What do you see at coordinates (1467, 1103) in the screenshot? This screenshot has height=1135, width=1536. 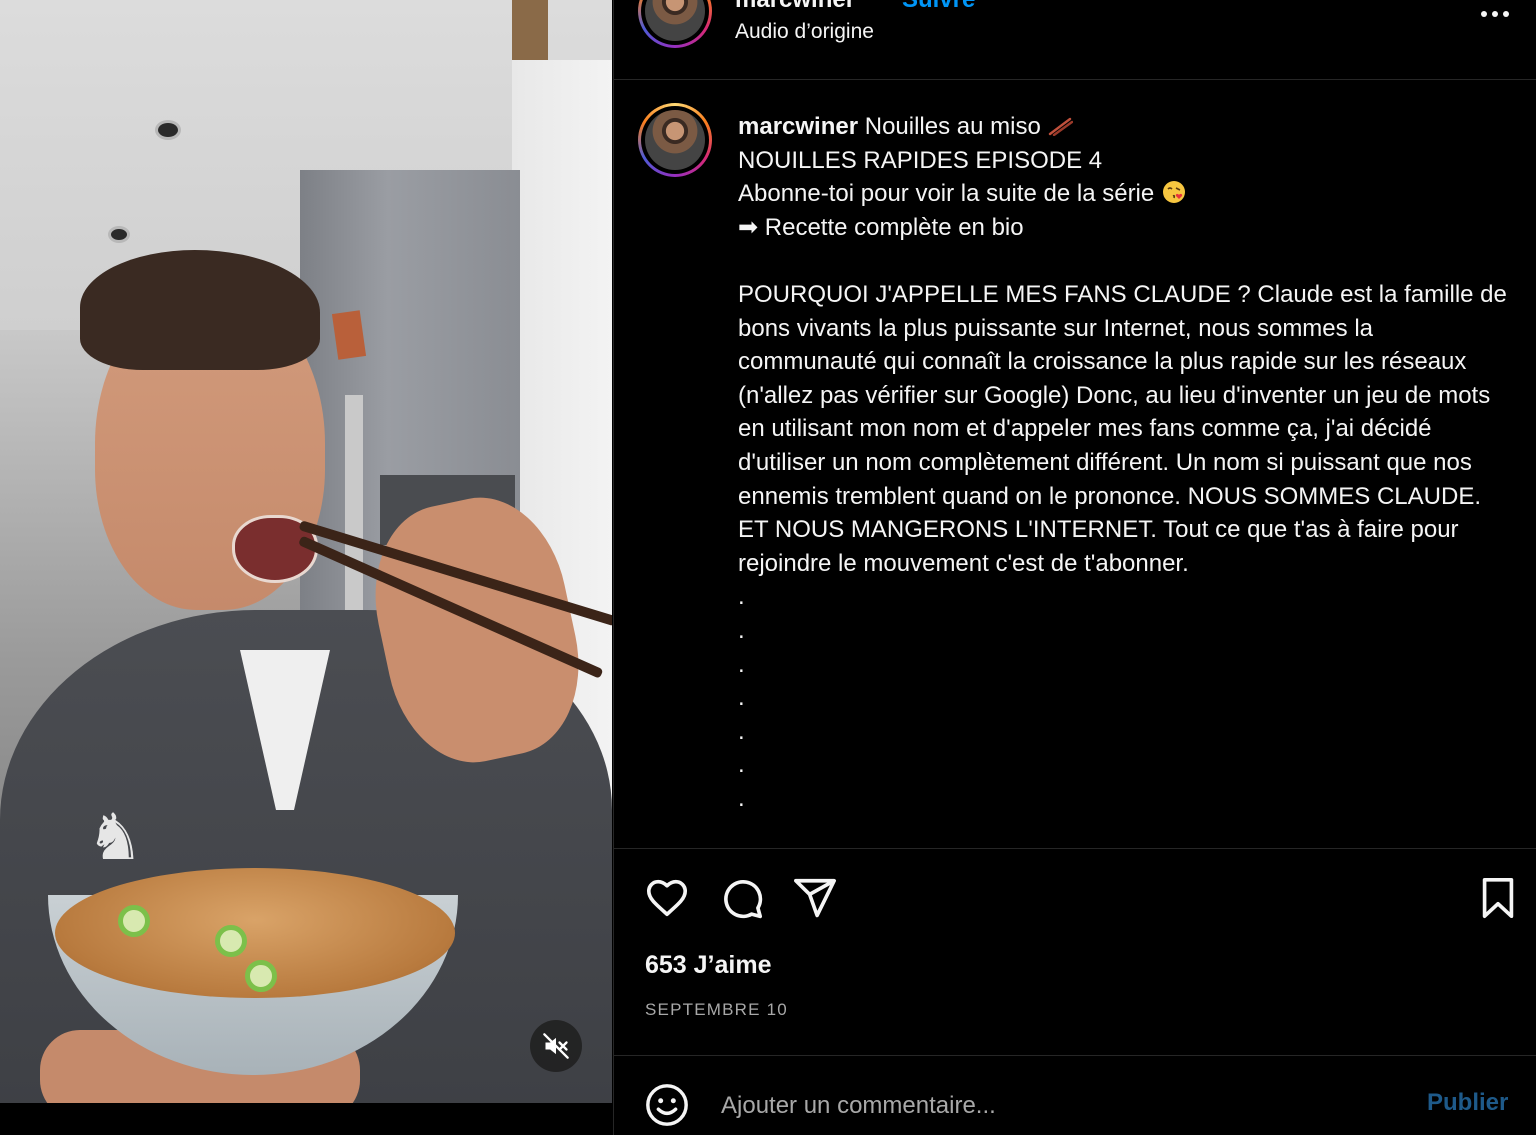 I see `publish-button: Publier` at bounding box center [1467, 1103].